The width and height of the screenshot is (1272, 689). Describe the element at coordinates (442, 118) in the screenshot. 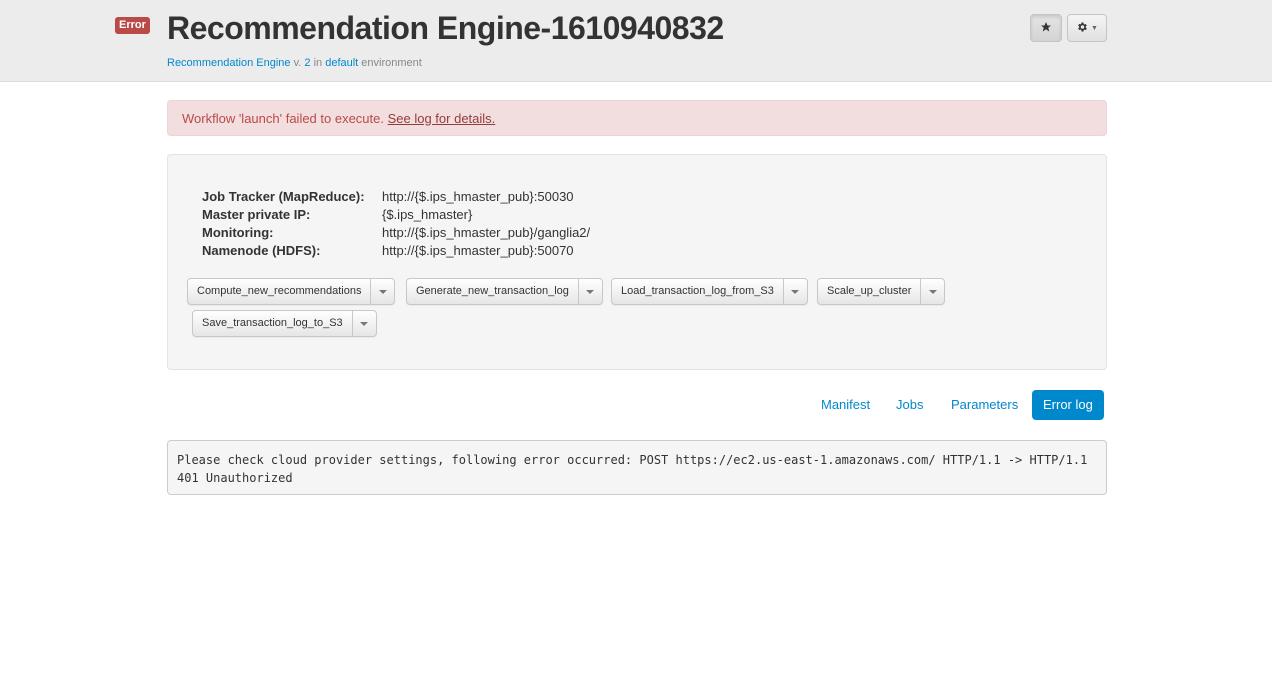

I see `see-log-link: See log for details.` at that location.